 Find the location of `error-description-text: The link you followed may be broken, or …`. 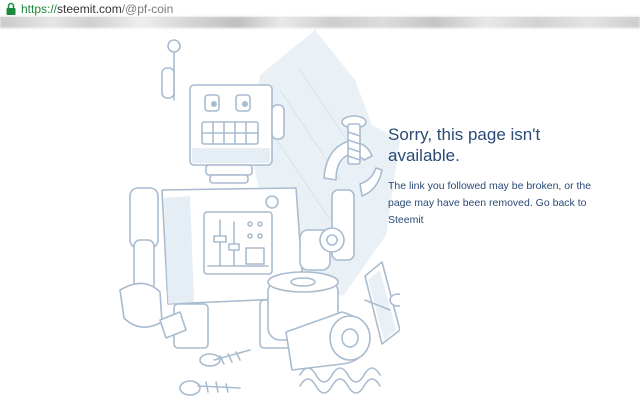

error-description-text: The link you followed may be broken, or … is located at coordinates (490, 194).